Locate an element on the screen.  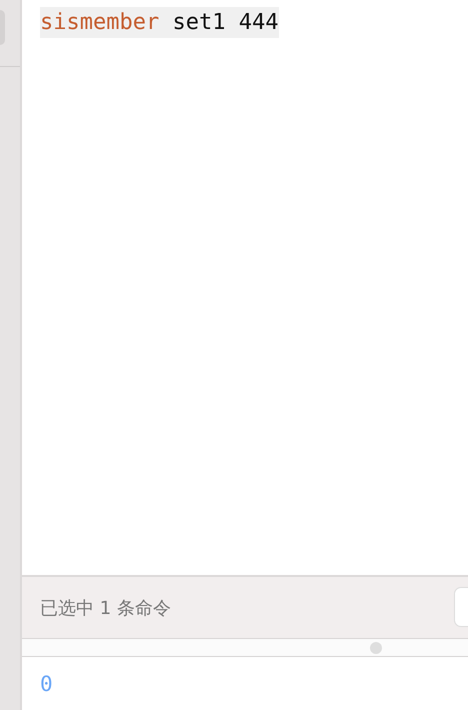
splitter-handle is located at coordinates (376, 648).